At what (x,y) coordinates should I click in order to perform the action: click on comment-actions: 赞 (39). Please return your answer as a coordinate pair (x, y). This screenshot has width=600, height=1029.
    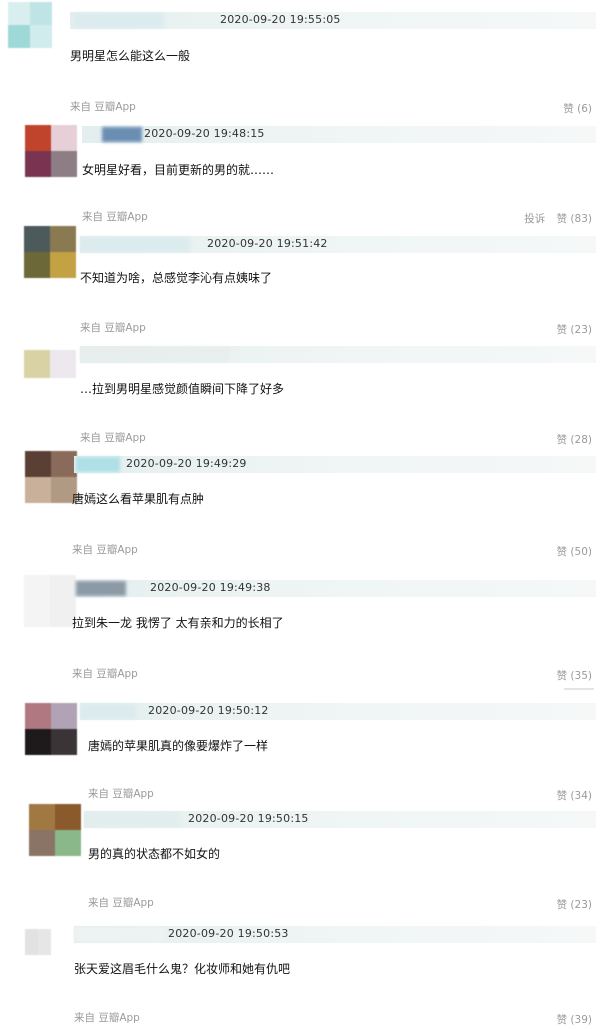
    Looking at the image, I should click on (570, 1019).